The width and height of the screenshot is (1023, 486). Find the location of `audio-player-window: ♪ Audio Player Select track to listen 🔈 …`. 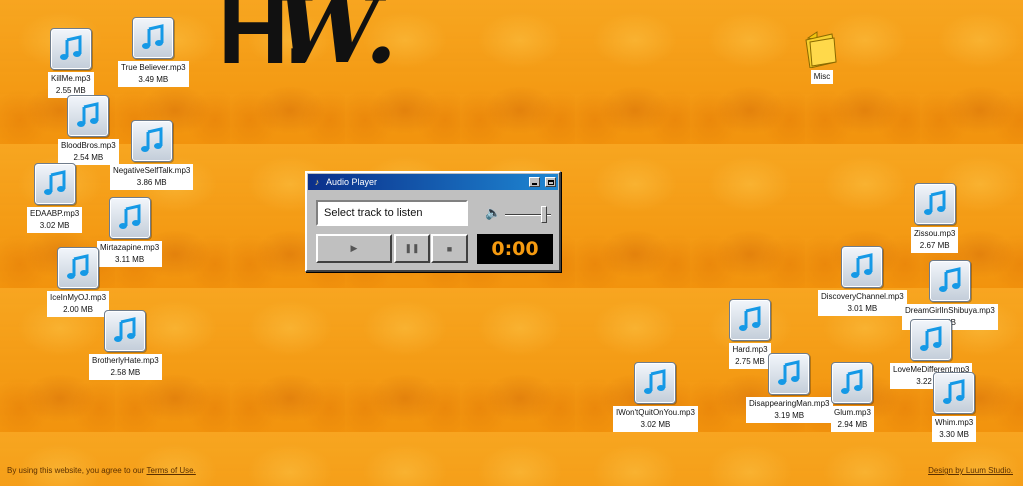

audio-player-window: ♪ Audio Player Select track to listen 🔈 … is located at coordinates (433, 221).